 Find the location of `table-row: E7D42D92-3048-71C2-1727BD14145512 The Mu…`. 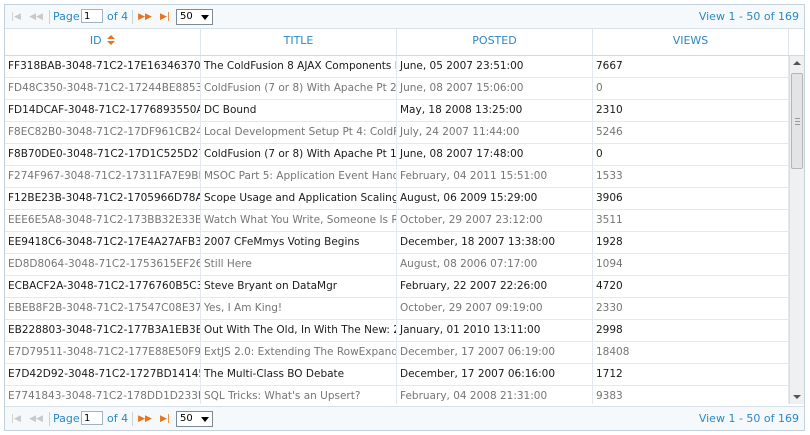

table-row: E7D42D92-3048-71C2-1727BD14145512 The Mu… is located at coordinates (397, 375).